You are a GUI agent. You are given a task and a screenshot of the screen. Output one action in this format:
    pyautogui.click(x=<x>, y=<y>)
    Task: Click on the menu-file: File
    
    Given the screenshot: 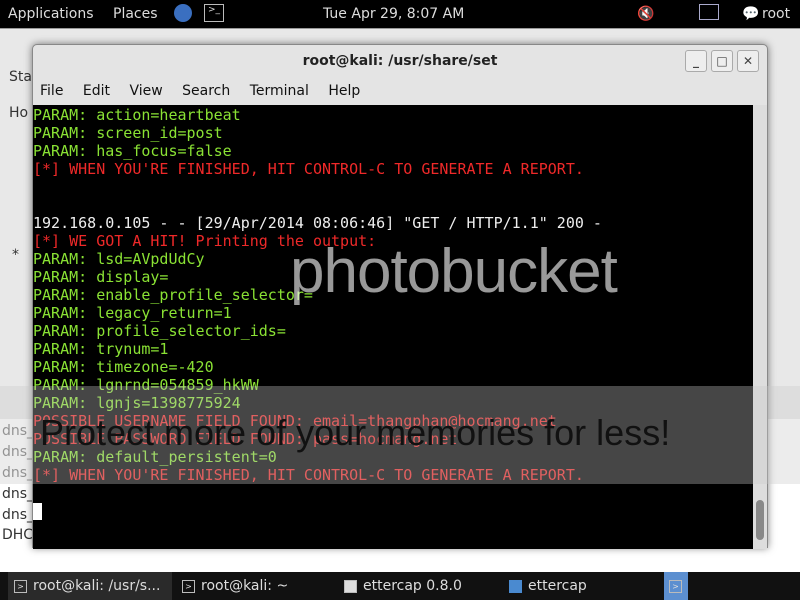 What is the action you would take?
    pyautogui.click(x=51, y=91)
    